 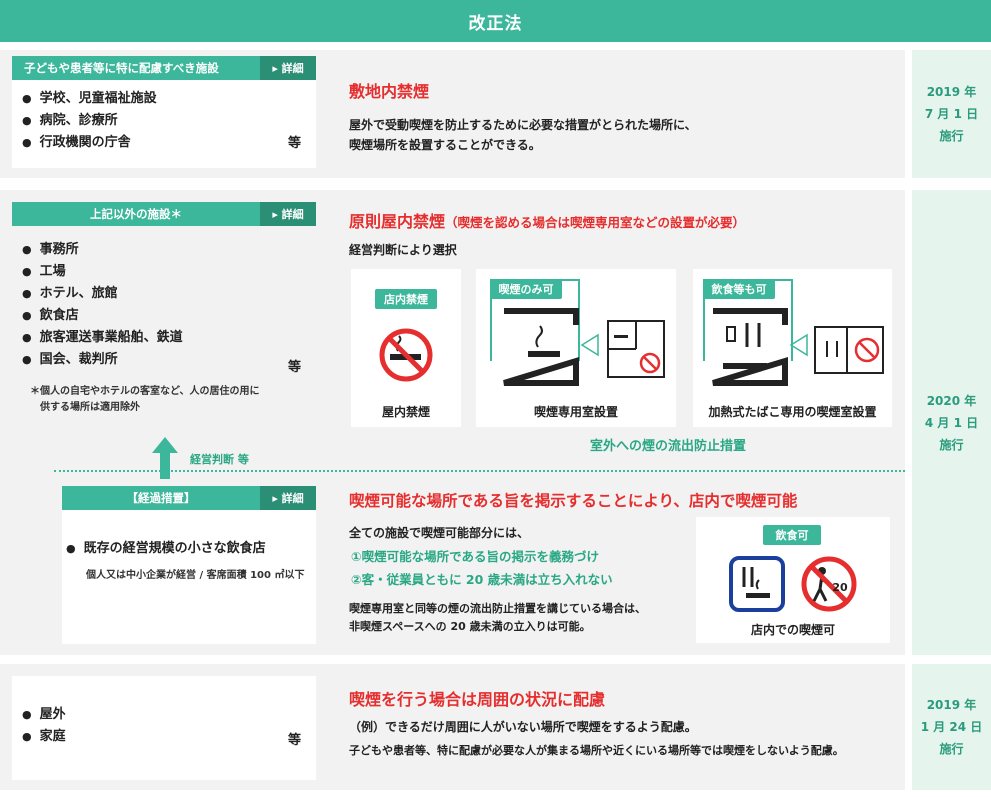 I want to click on option-card-smoking-room: 喫煙のみ可 喫煙専用室設置, so click(x=576, y=348).